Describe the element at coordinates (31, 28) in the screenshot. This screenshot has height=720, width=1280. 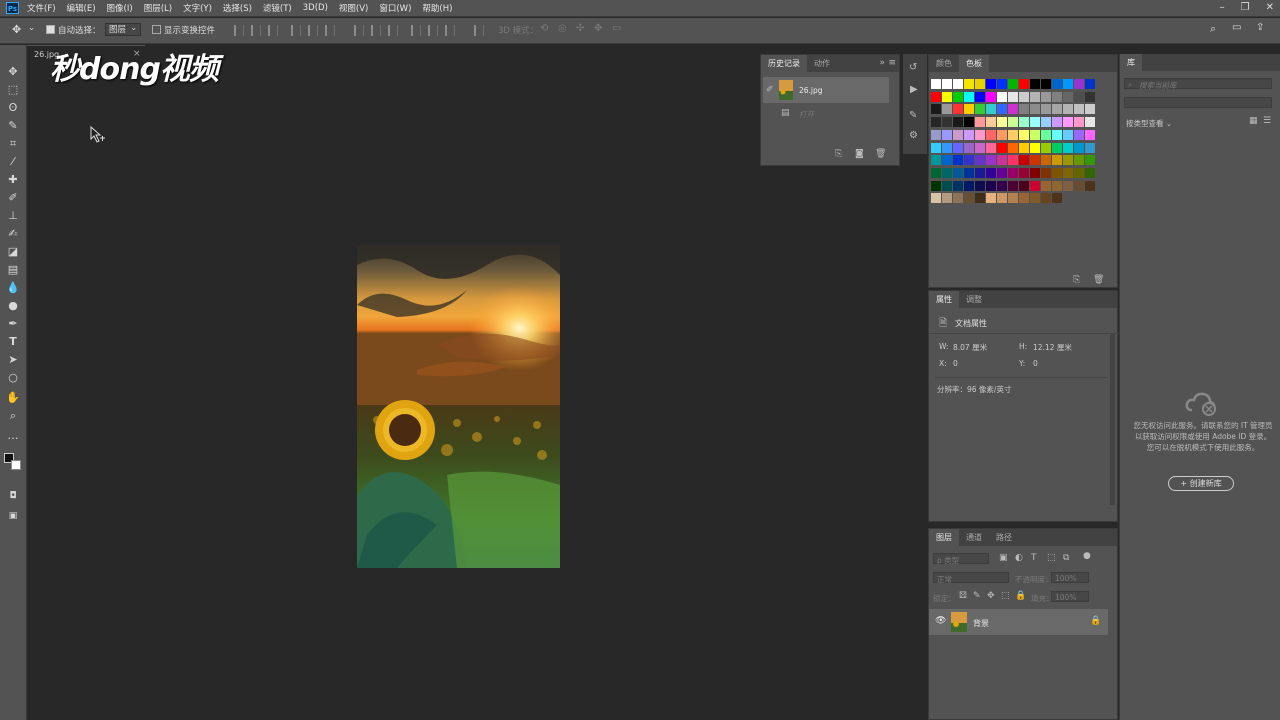
I see `chevron-down-icon: ⌄` at that location.